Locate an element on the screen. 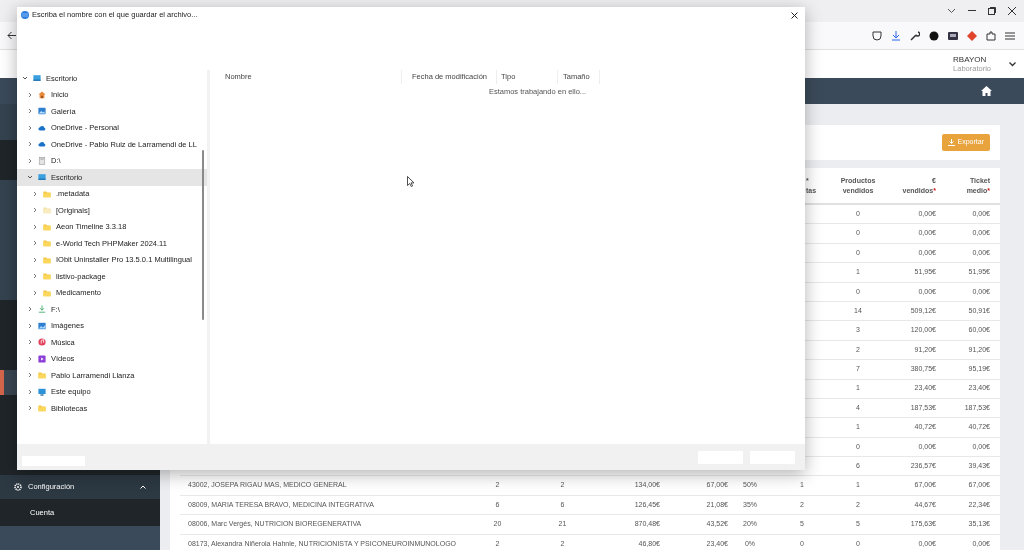  back-arrow-icon is located at coordinates (12, 35).